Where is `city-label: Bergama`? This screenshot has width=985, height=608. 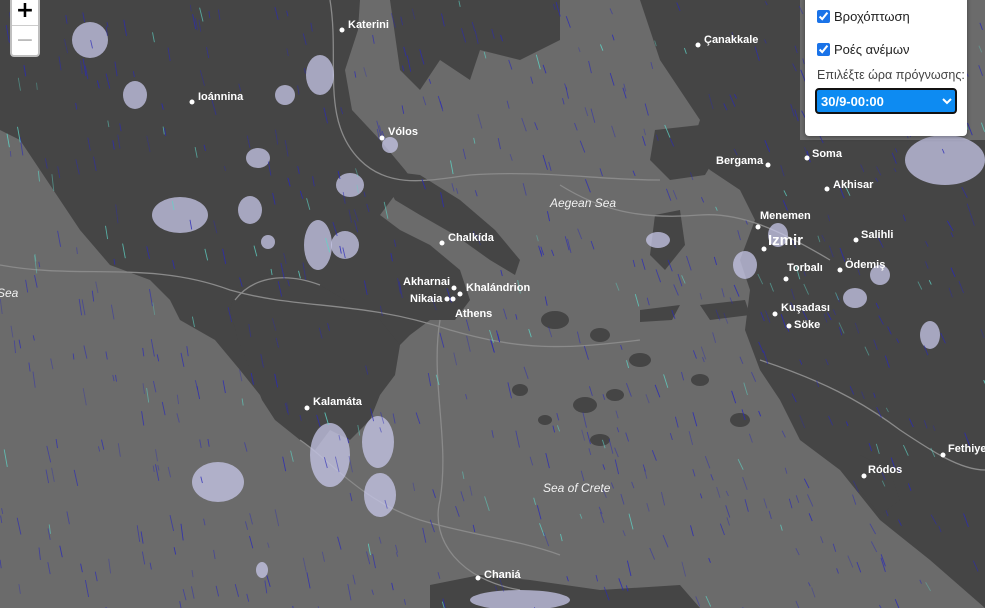 city-label: Bergama is located at coordinates (740, 161).